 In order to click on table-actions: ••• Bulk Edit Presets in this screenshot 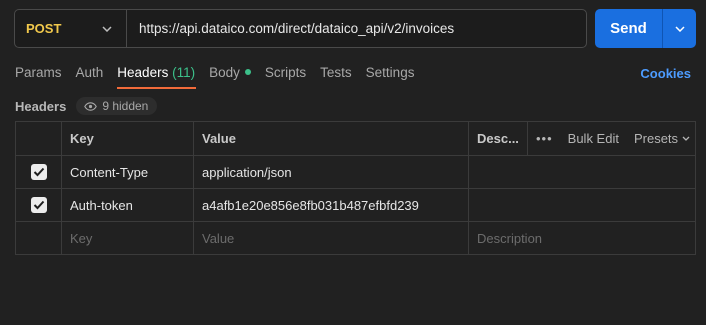, I will do `click(611, 138)`.